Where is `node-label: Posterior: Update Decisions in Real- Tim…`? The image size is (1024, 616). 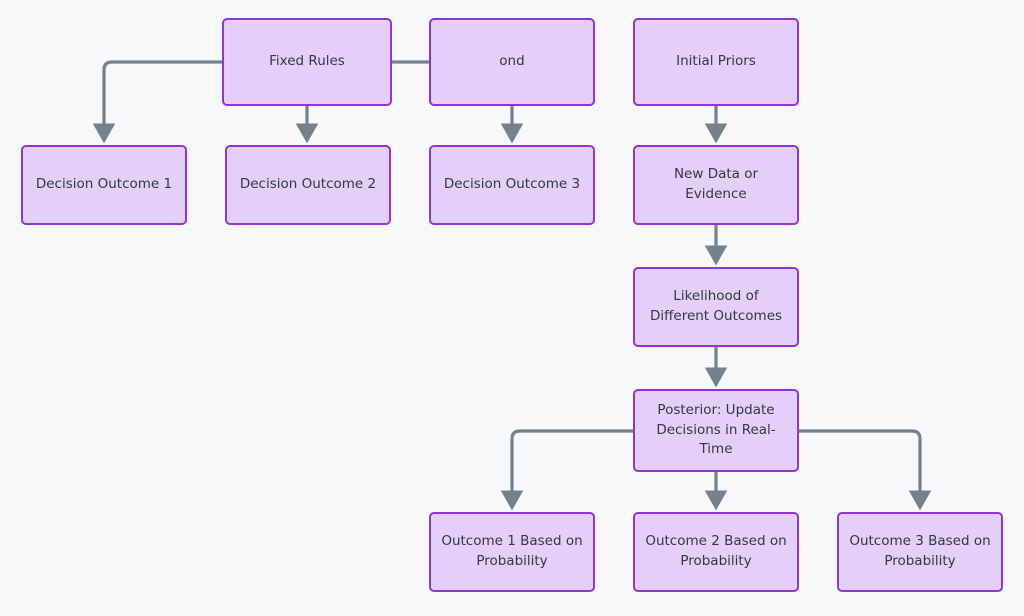
node-label: Posterior: Update Decisions in Real- Tim… is located at coordinates (716, 430).